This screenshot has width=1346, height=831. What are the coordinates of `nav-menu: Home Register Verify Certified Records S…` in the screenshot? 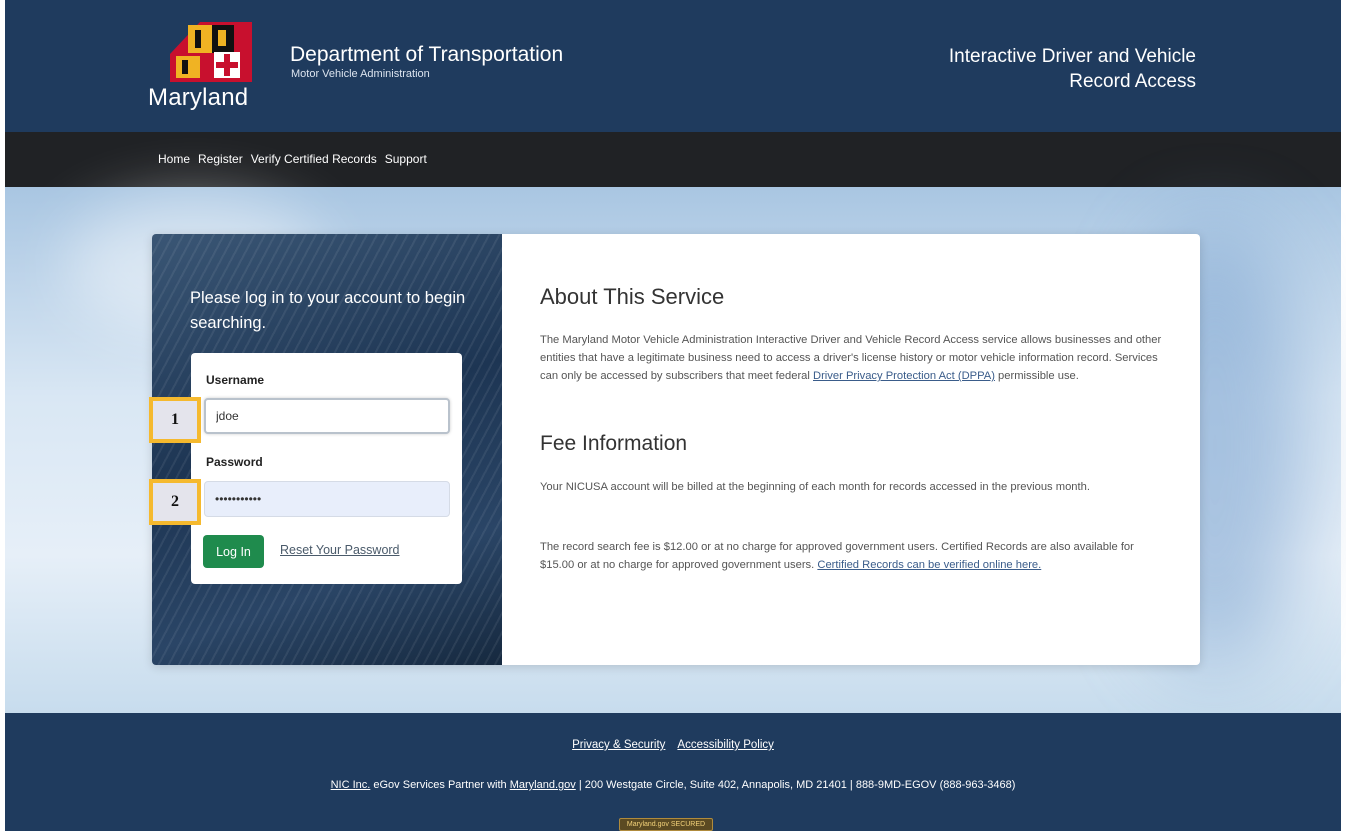 It's located at (292, 159).